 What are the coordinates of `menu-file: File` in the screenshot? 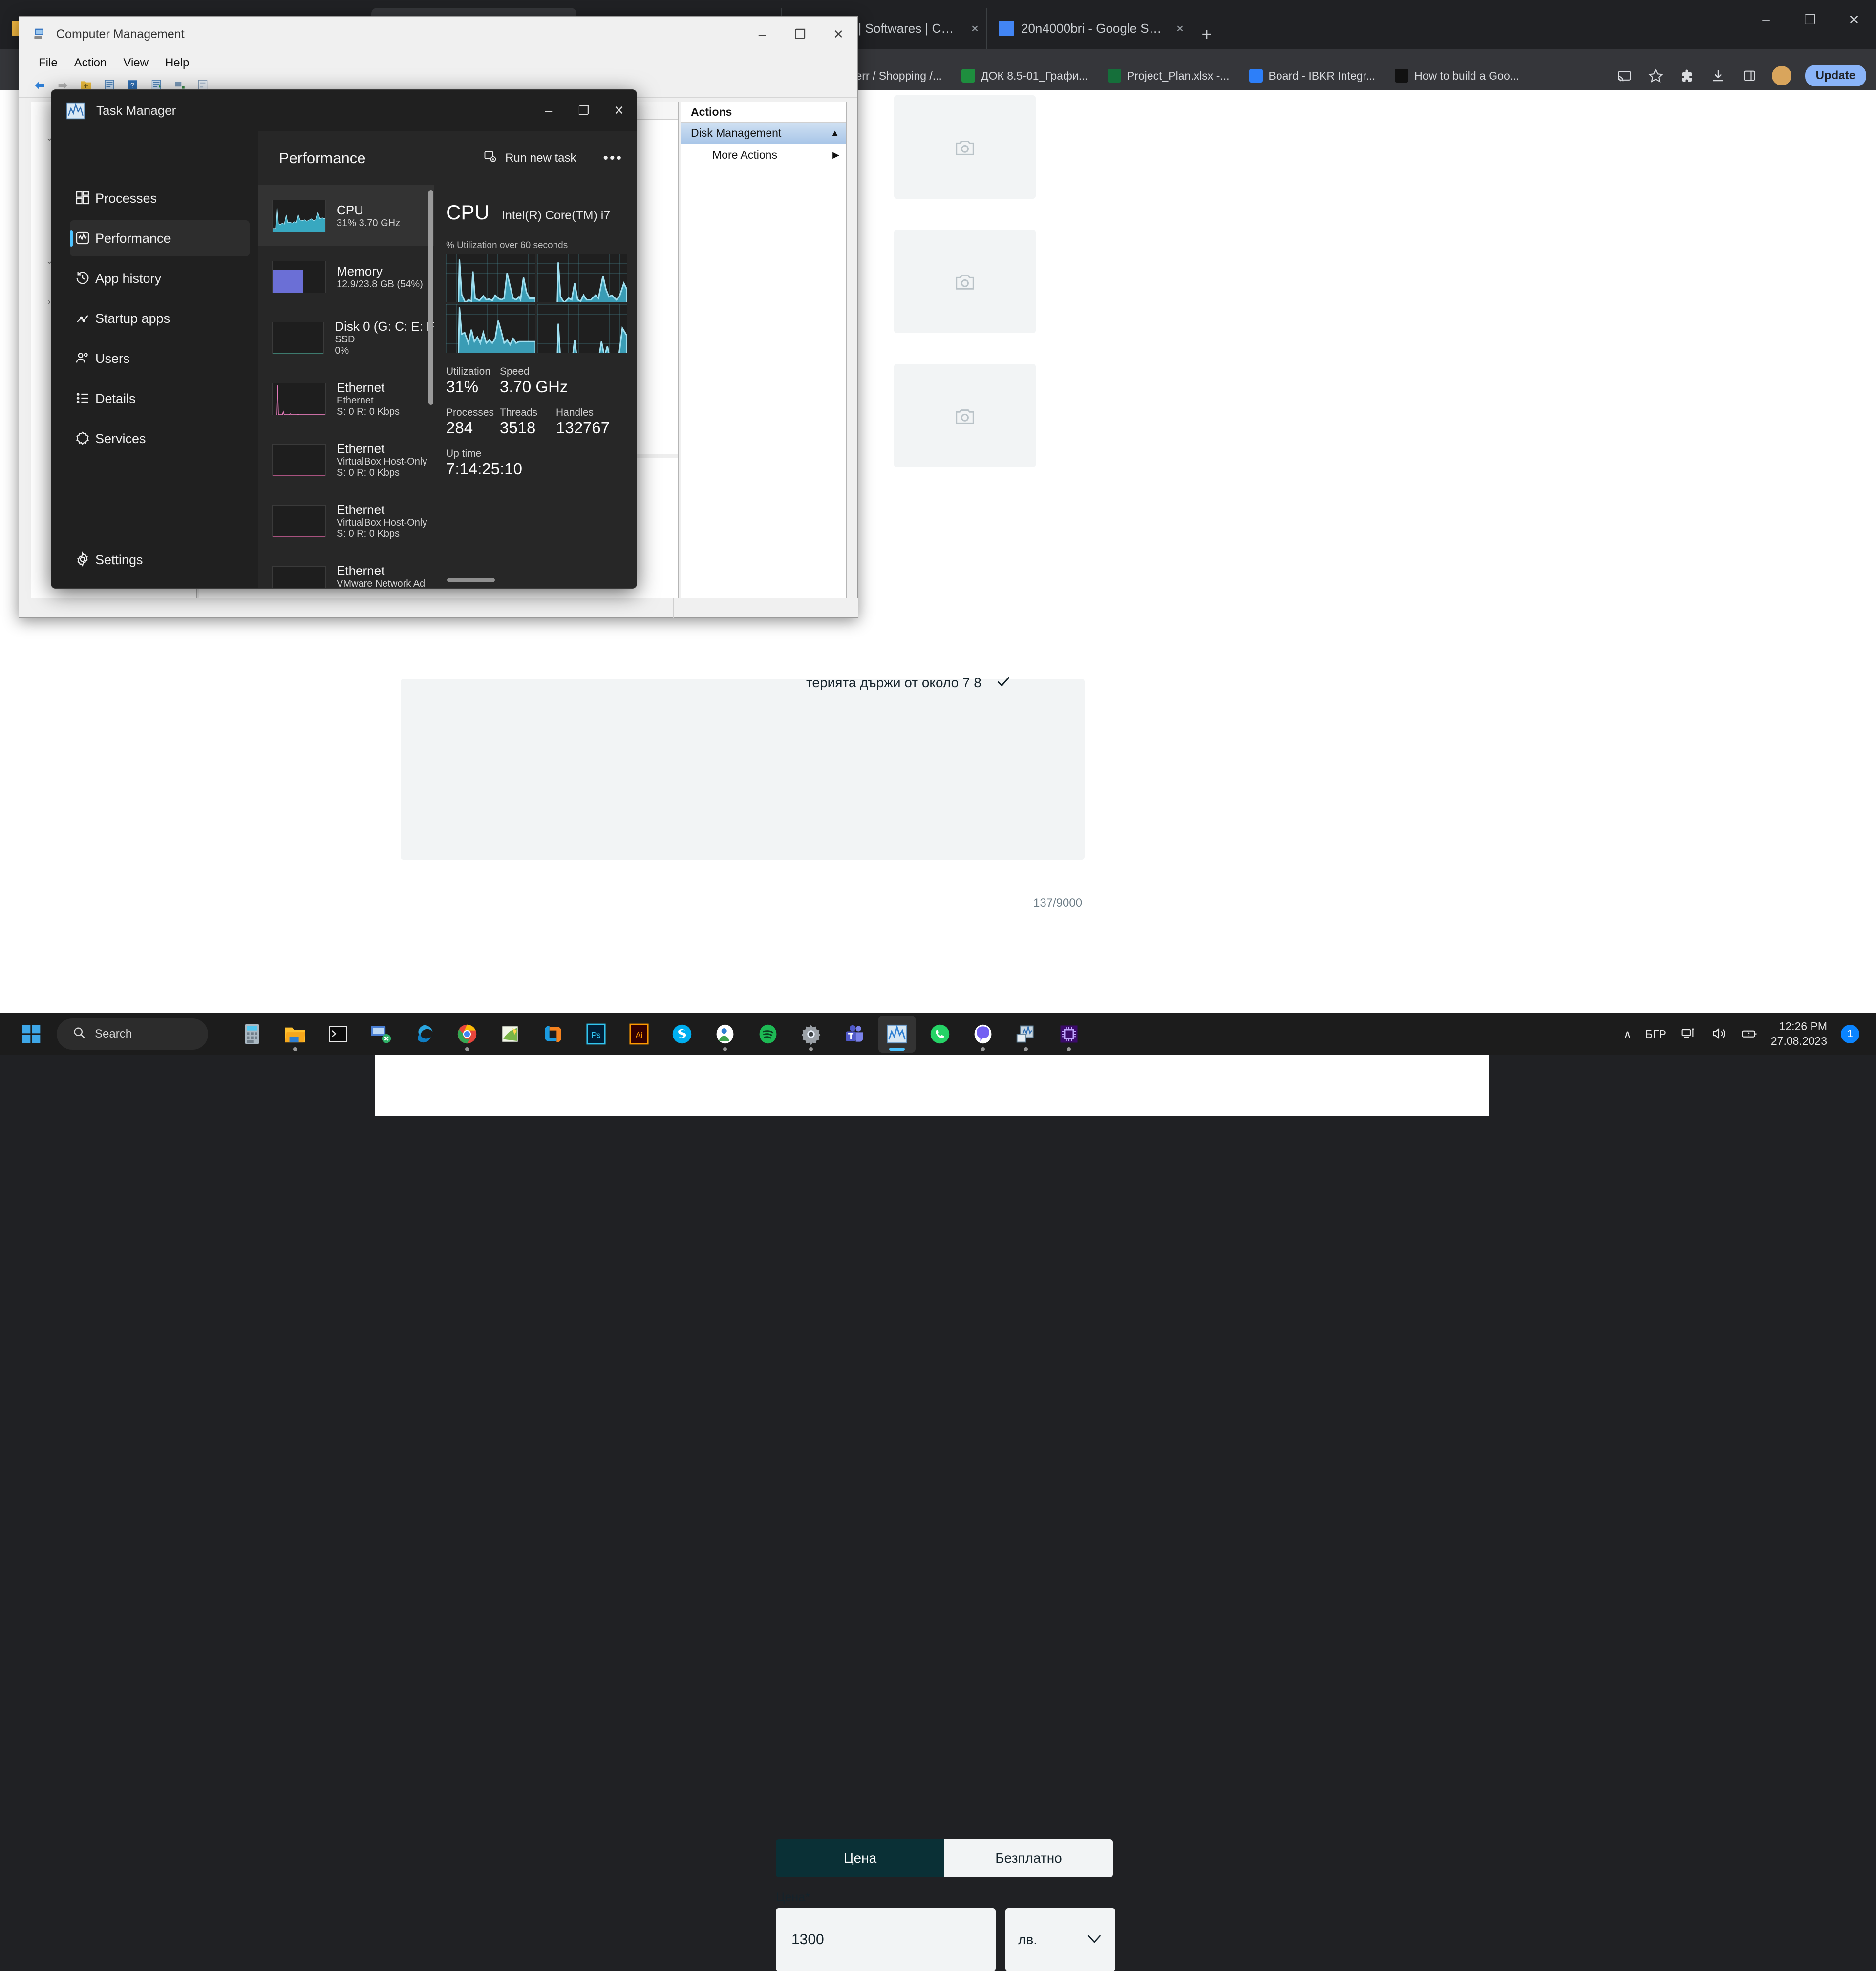 It's located at (48, 63).